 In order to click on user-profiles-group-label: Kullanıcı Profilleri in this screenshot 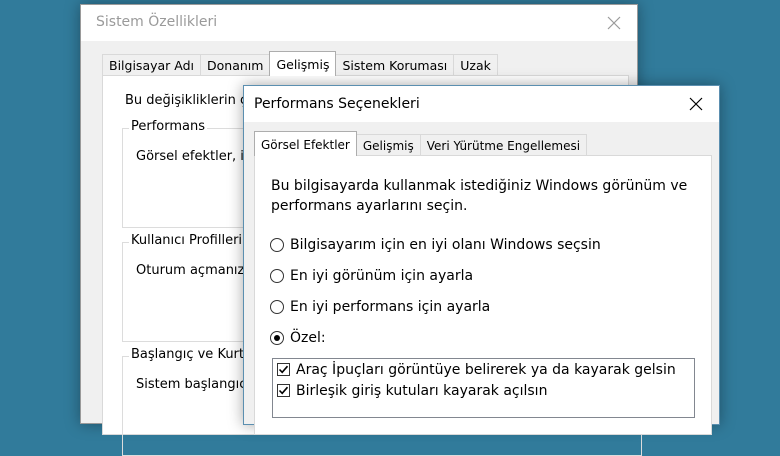, I will do `click(187, 240)`.